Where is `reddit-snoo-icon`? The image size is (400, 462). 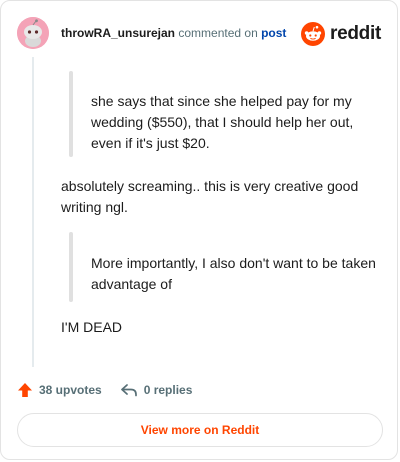 reddit-snoo-icon is located at coordinates (313, 34).